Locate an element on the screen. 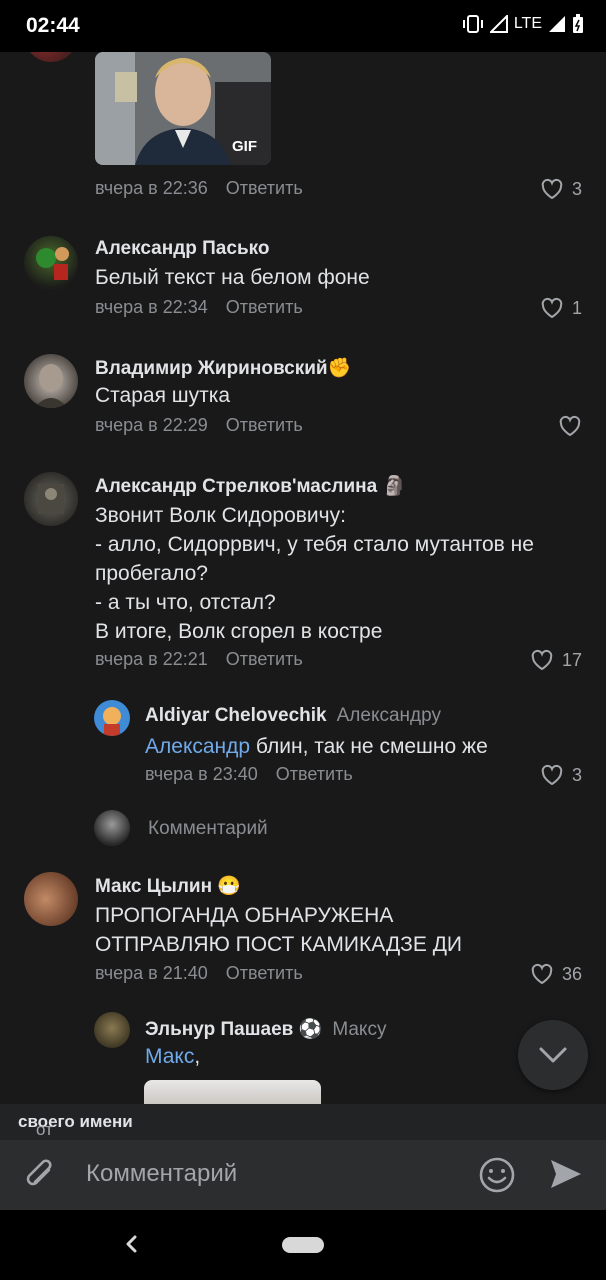 The image size is (606, 1280). comment-meta: вчера в 22:36 Ответить is located at coordinates (199, 188).